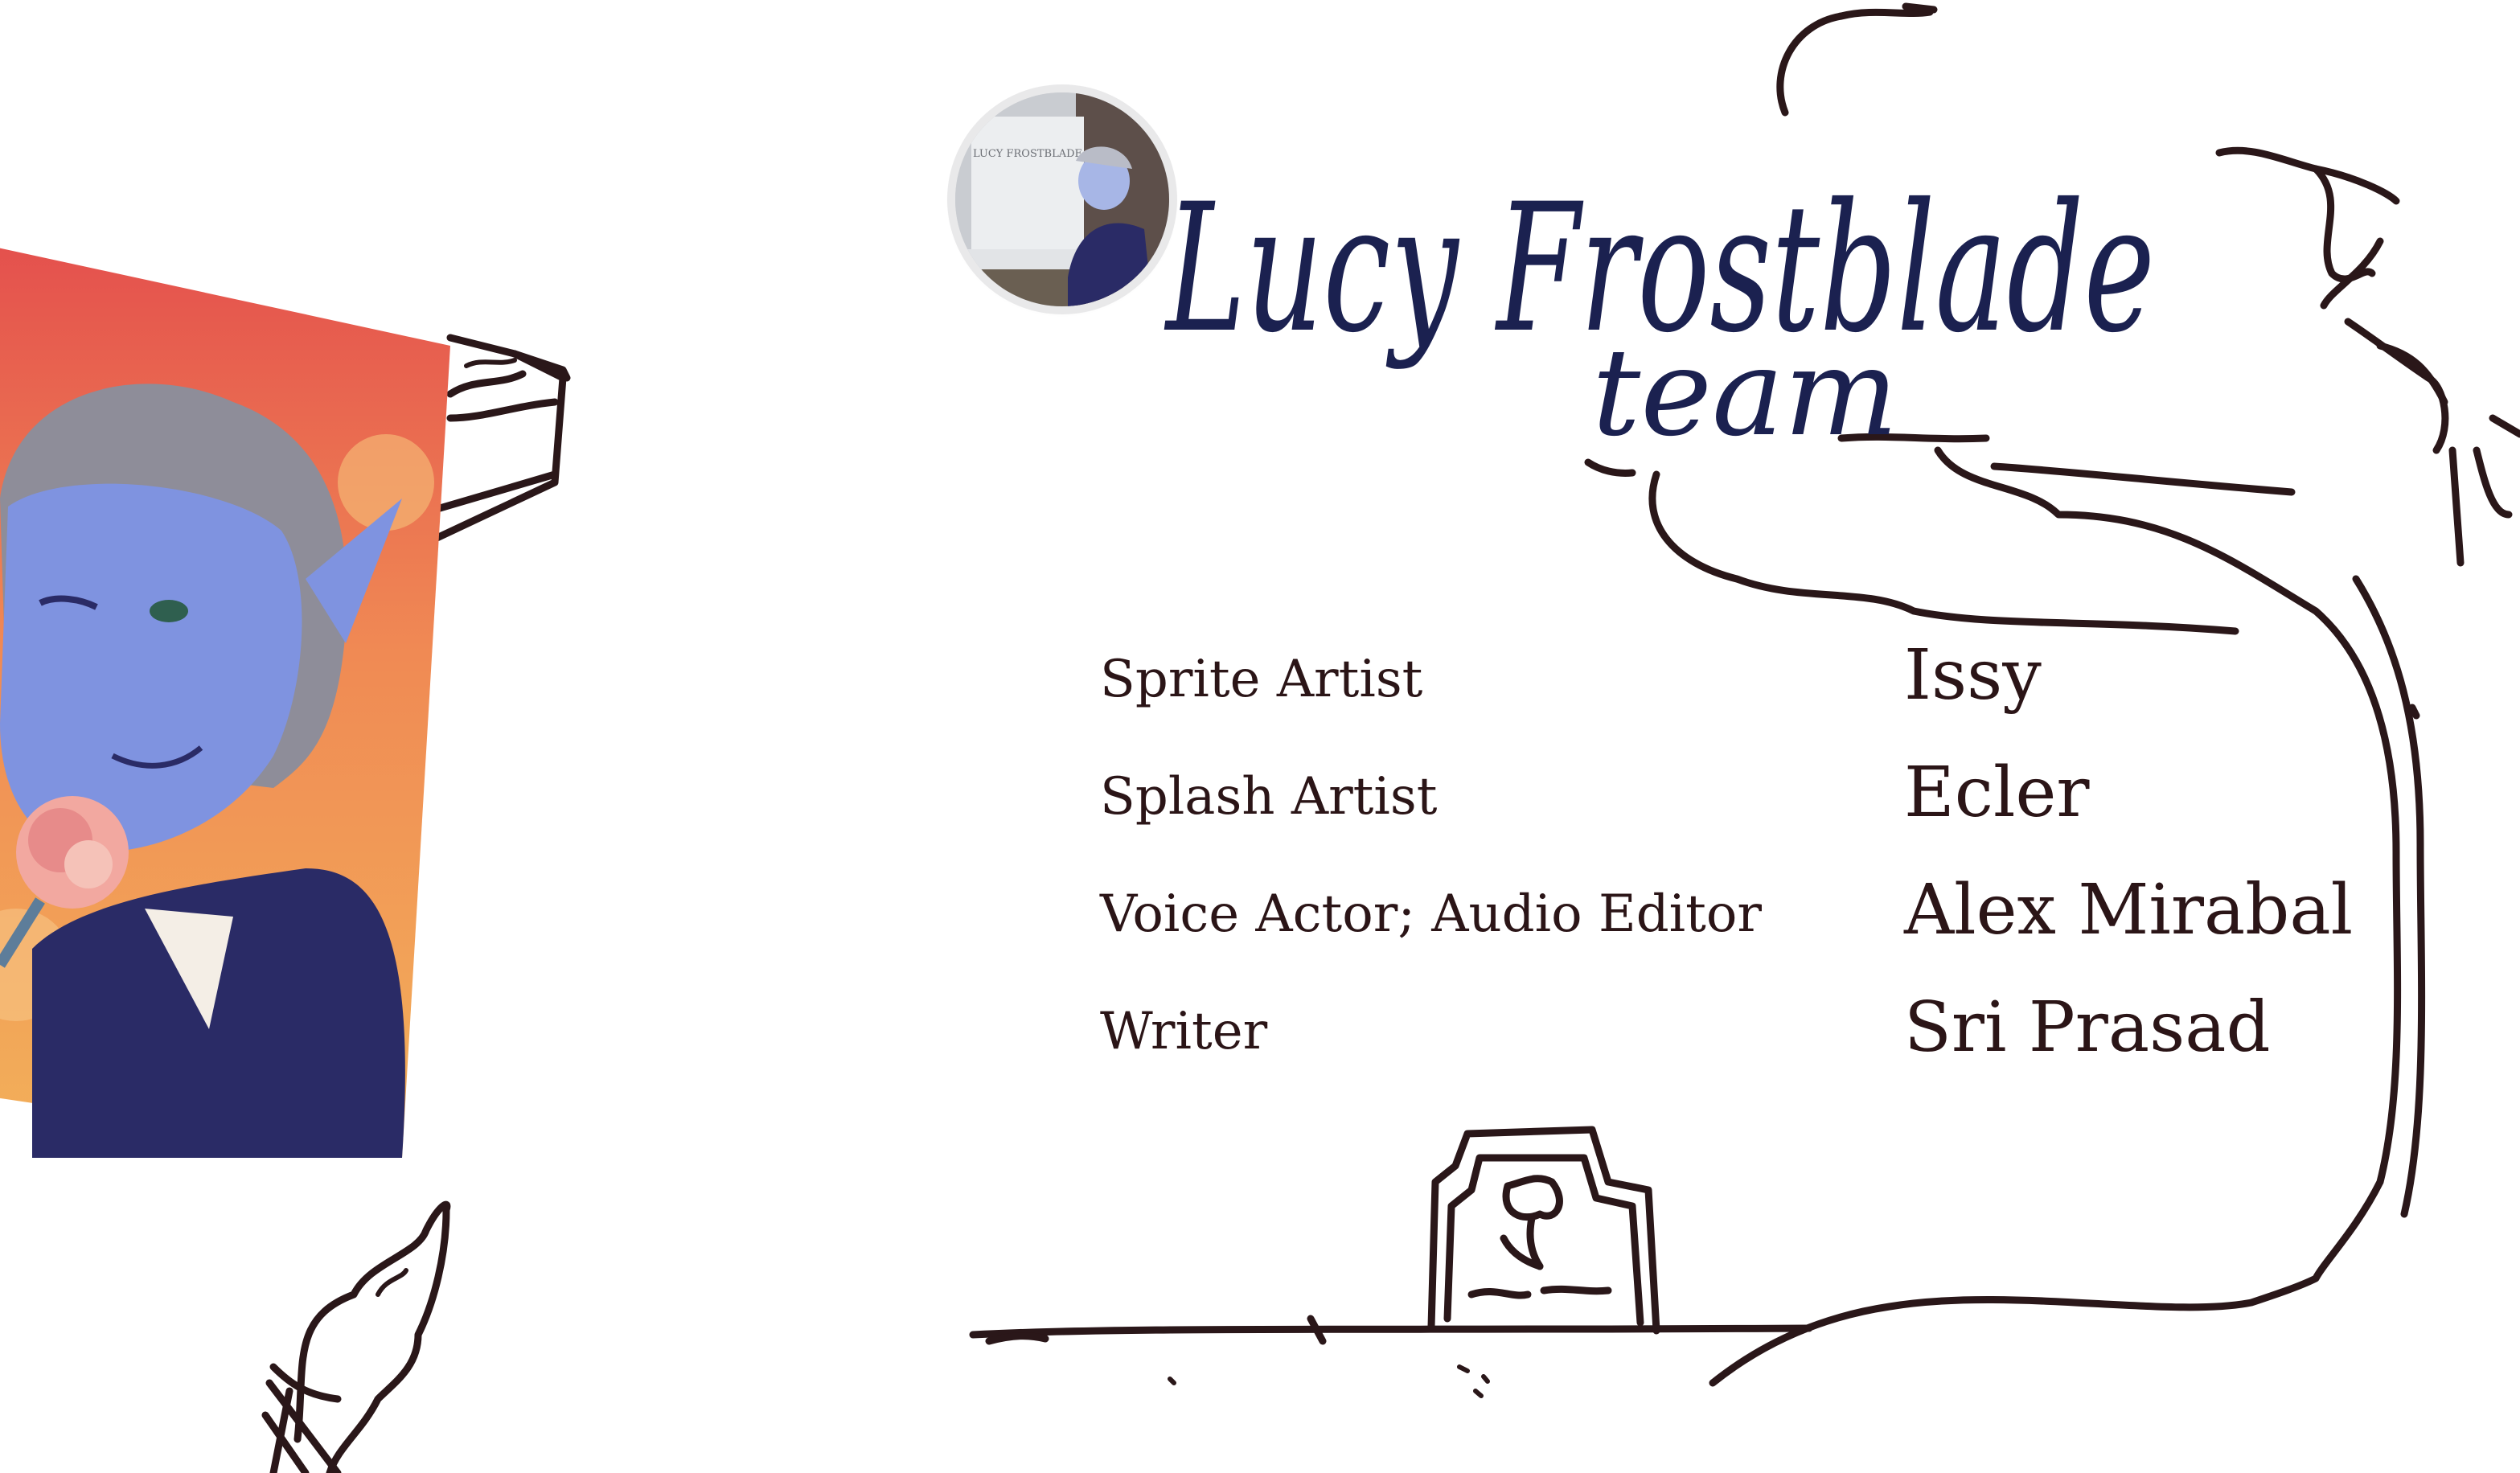  Describe the element at coordinates (2129, 910) in the screenshot. I see `credit-name: Alex Mirabal` at that location.